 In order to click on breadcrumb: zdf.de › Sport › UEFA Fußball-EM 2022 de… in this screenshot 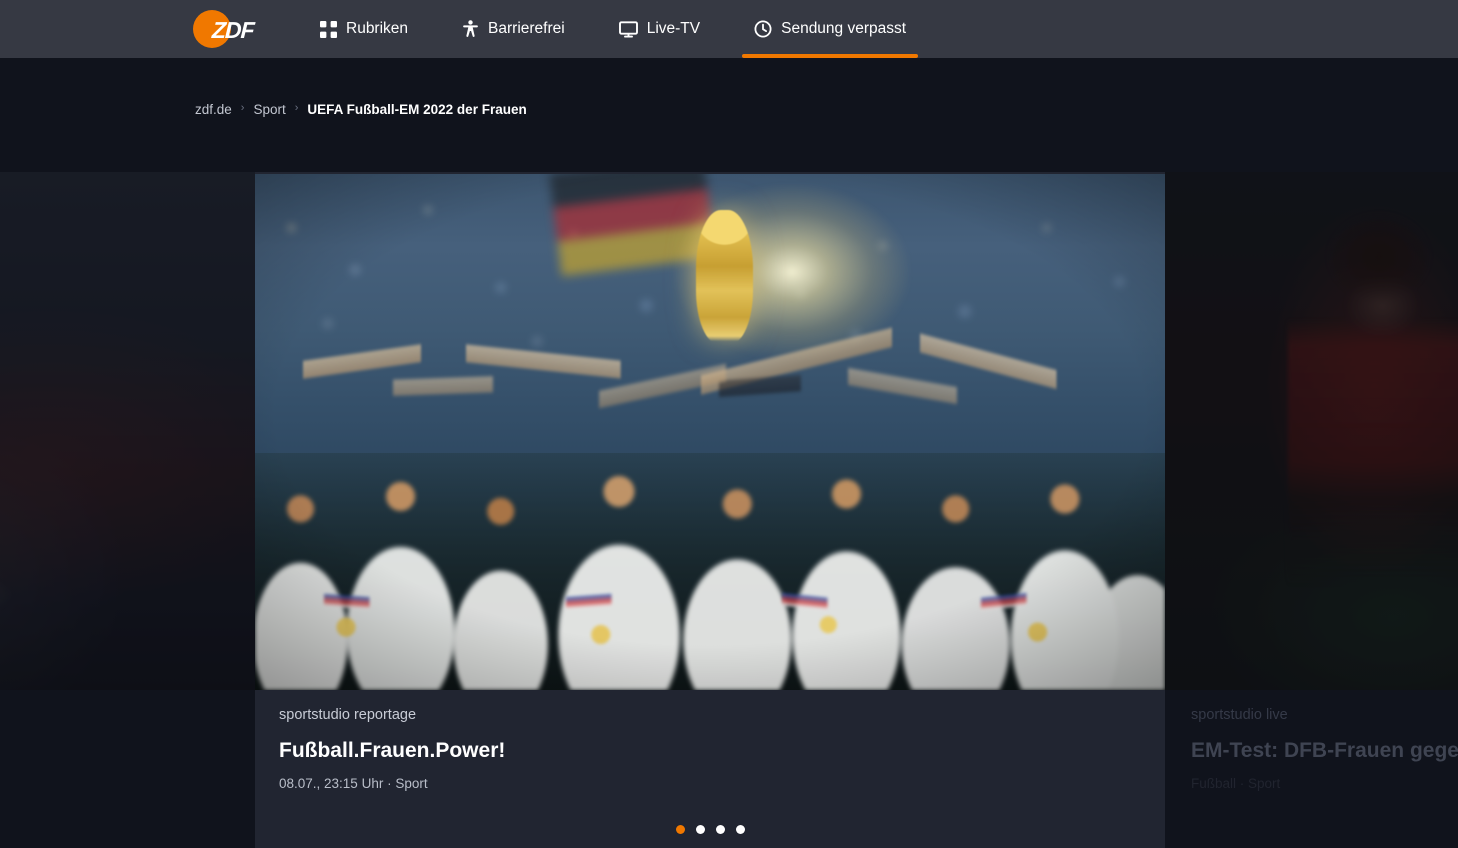, I will do `click(361, 109)`.